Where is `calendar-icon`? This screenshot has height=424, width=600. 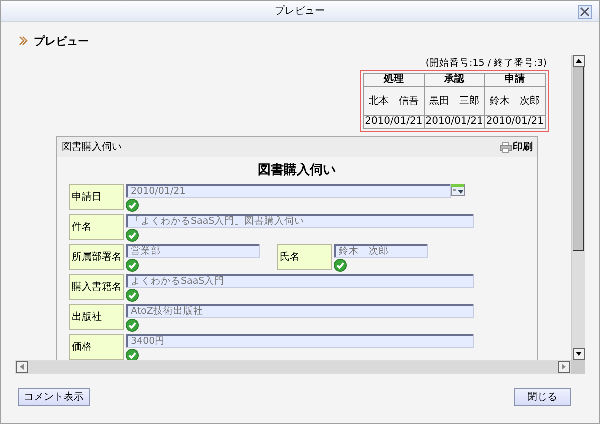 calendar-icon is located at coordinates (458, 190).